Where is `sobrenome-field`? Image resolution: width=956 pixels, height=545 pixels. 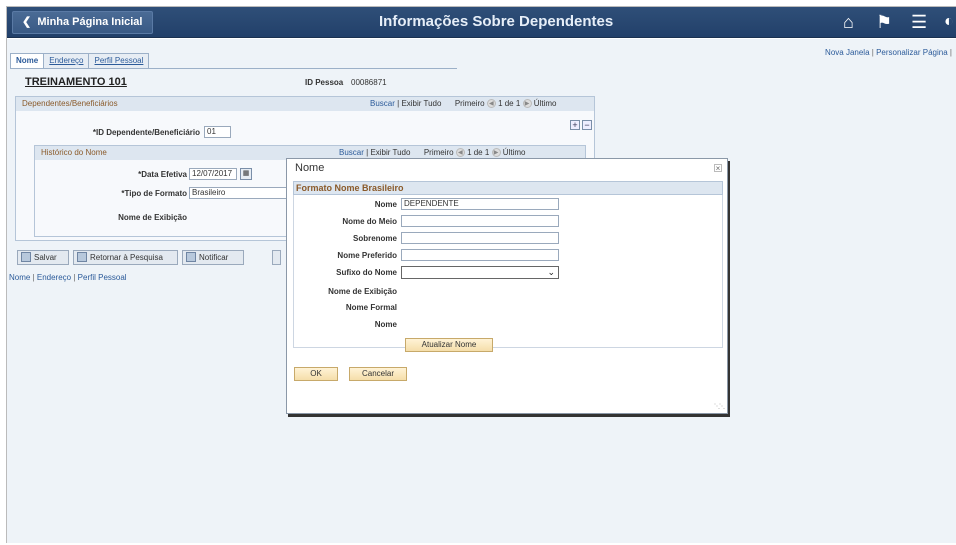 sobrenome-field is located at coordinates (480, 238).